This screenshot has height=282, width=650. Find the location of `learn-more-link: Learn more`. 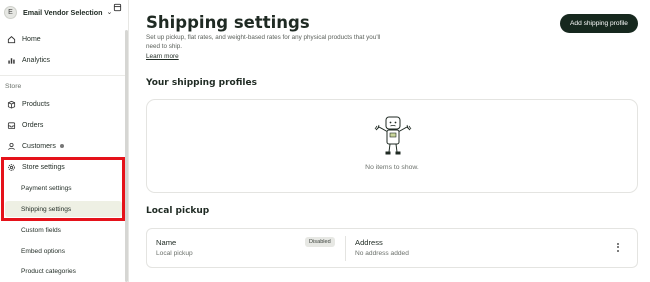

learn-more-link: Learn more is located at coordinates (162, 56).